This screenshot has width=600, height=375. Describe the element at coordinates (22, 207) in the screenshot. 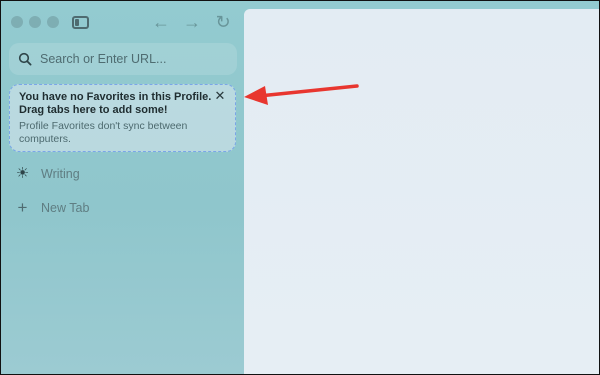

I see `plus-icon: +` at that location.